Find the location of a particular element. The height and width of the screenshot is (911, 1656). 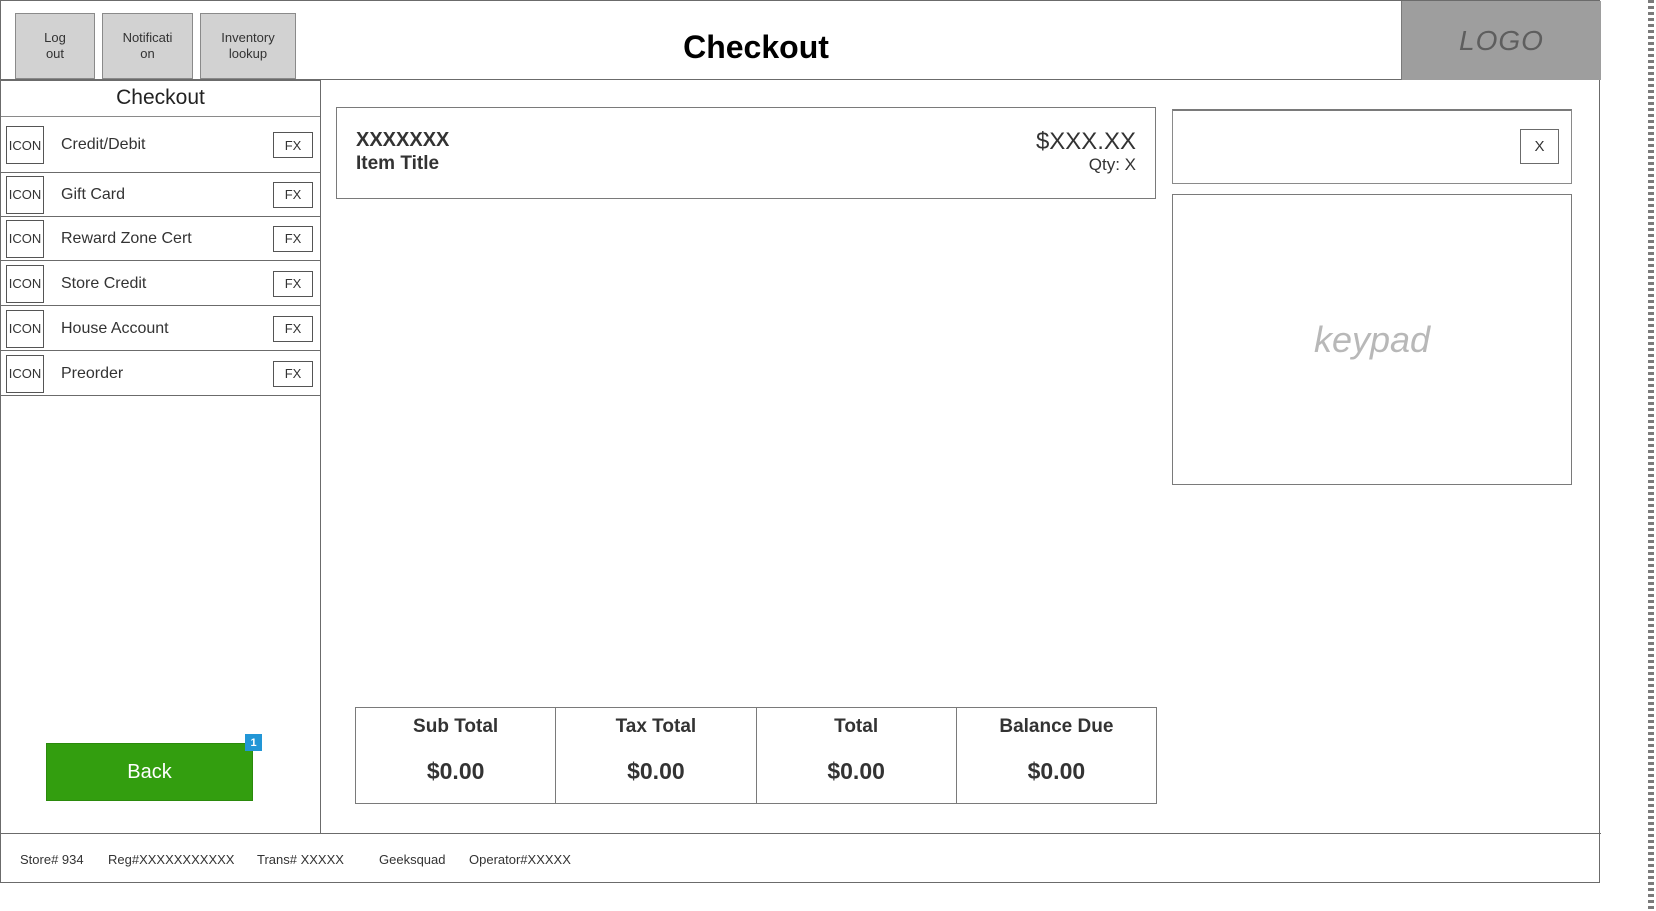

keypad: keypad is located at coordinates (1372, 339).